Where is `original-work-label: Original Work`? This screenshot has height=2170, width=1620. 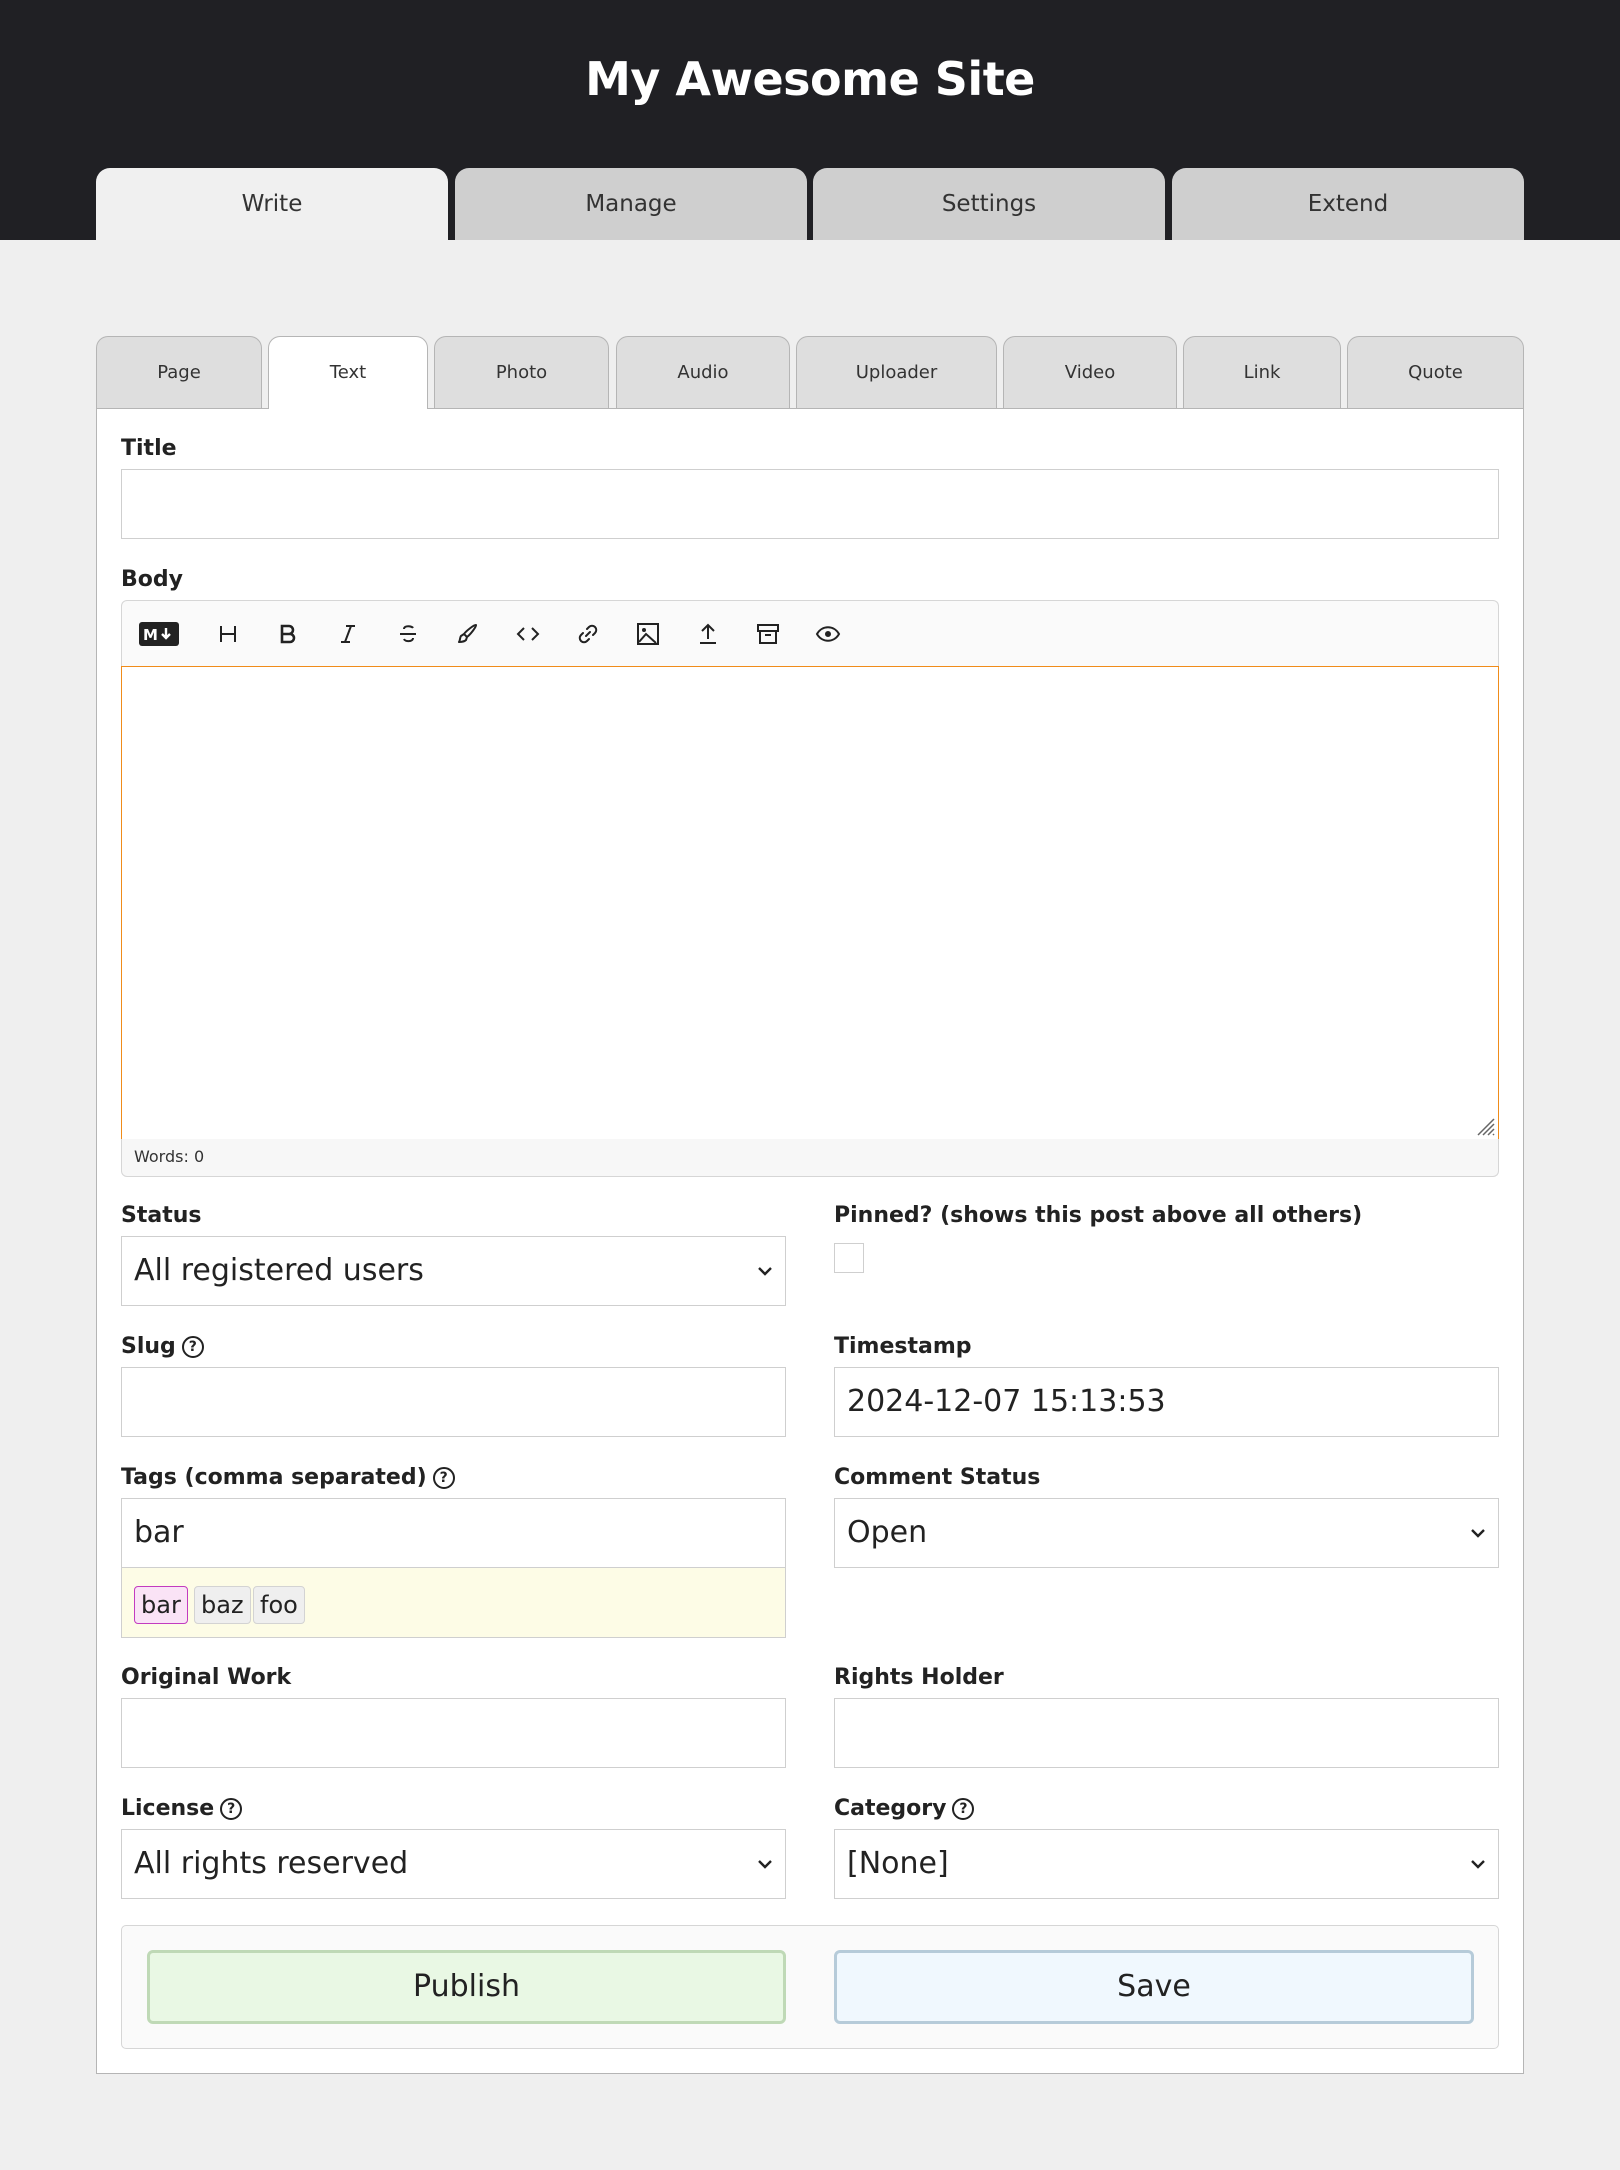
original-work-label: Original Work is located at coordinates (206, 1677).